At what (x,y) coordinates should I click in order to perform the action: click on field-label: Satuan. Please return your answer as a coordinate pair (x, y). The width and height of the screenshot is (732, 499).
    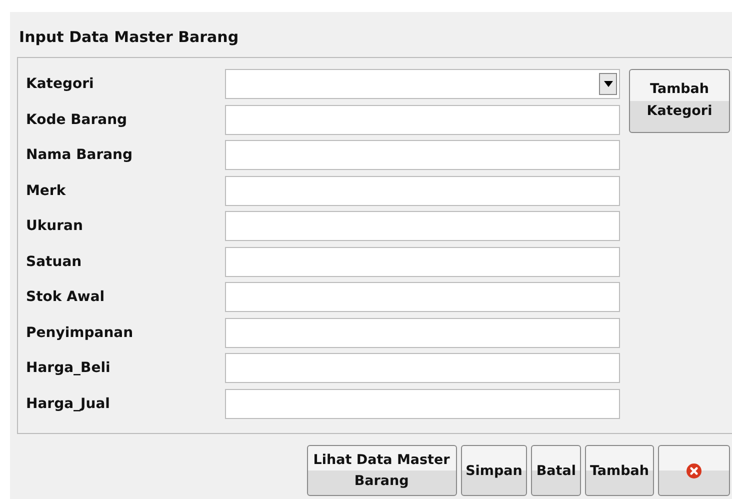
    Looking at the image, I should click on (54, 262).